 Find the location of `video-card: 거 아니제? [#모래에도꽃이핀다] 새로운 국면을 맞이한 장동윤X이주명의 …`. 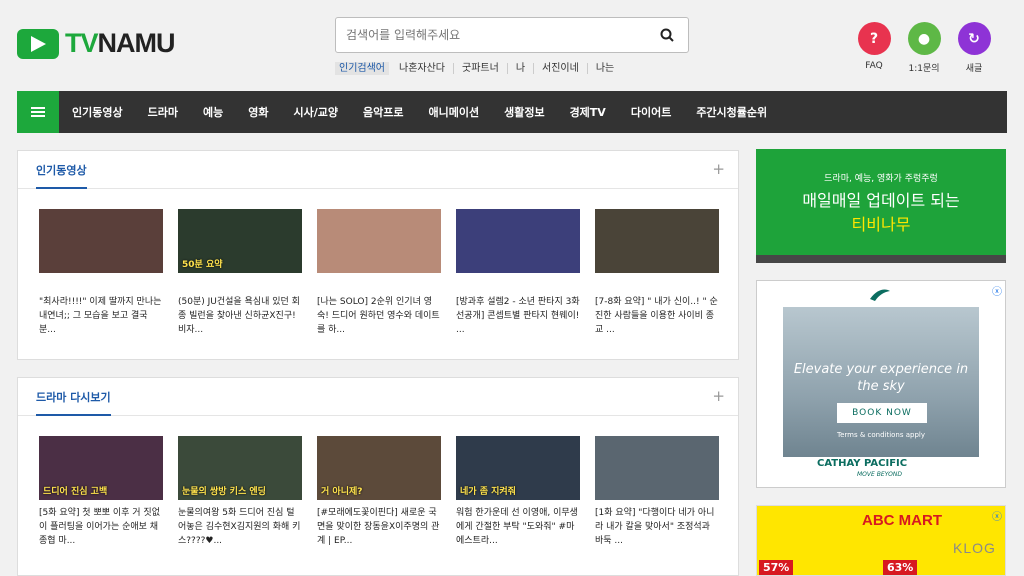

video-card: 거 아니제? [#모래에도꽃이핀다] 새로운 국면을 맞이한 장동윤X이주명의 … is located at coordinates (379, 492).